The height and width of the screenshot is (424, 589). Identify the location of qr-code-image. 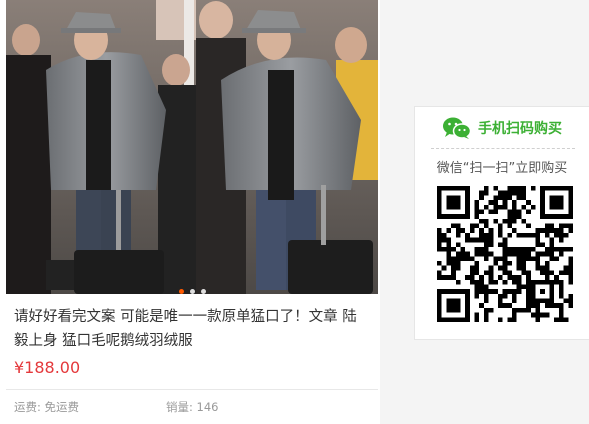
(505, 254).